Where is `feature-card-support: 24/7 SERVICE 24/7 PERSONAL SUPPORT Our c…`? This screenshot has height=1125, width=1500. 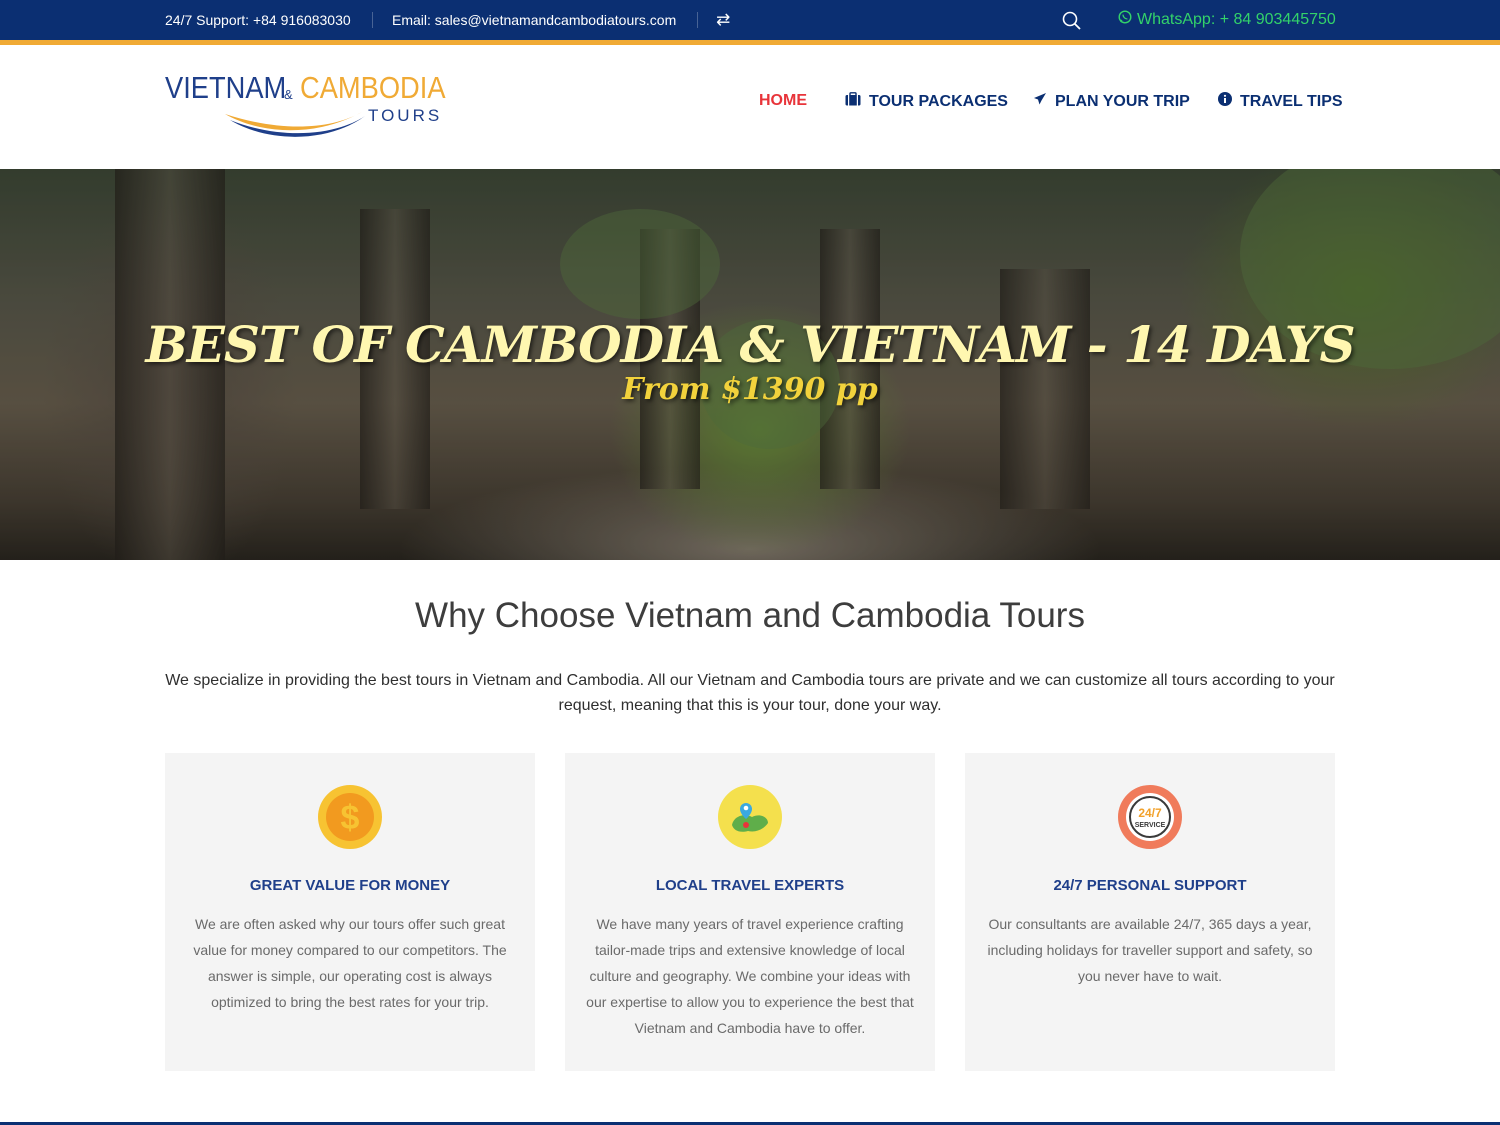
feature-card-support: 24/7 SERVICE 24/7 PERSONAL SUPPORT Our c… is located at coordinates (1150, 912).